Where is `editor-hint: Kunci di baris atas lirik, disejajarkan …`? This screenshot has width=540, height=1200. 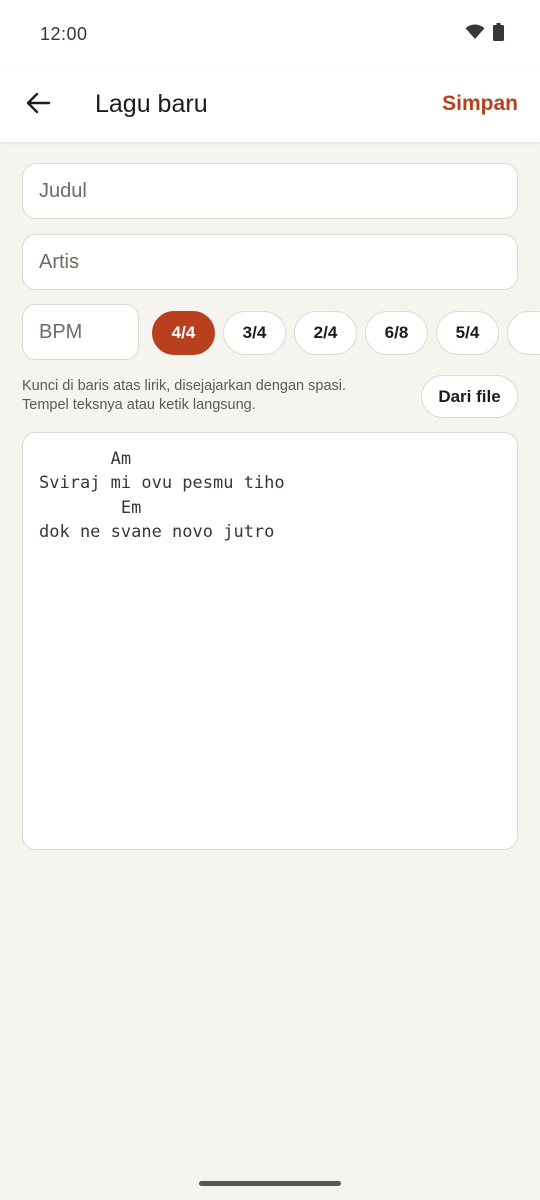 editor-hint: Kunci di baris atas lirik, disejajarkan … is located at coordinates (212, 396).